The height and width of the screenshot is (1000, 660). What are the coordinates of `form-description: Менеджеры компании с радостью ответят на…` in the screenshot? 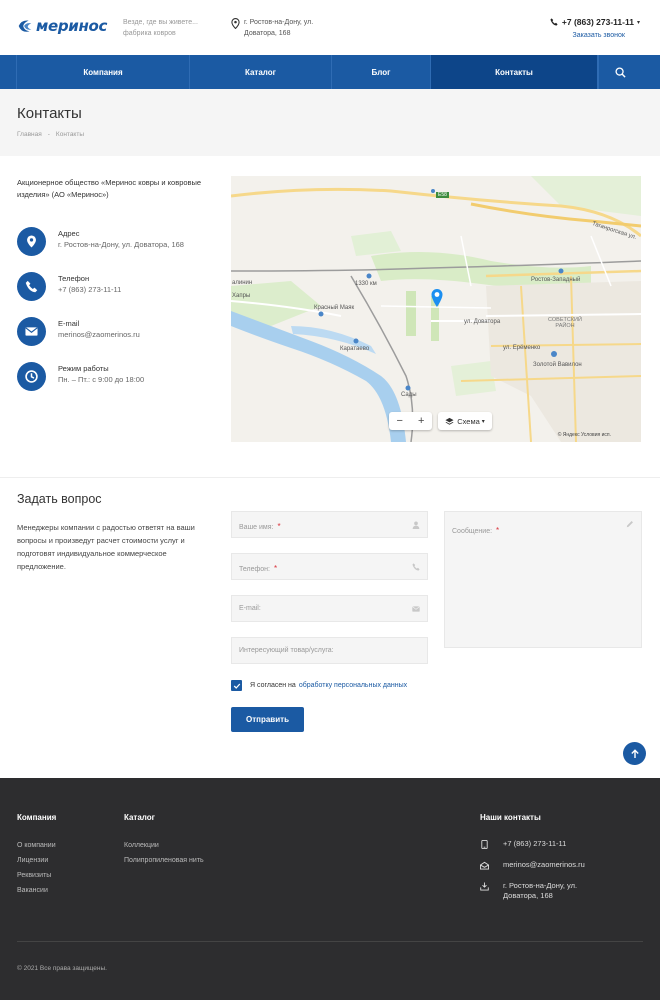 It's located at (106, 547).